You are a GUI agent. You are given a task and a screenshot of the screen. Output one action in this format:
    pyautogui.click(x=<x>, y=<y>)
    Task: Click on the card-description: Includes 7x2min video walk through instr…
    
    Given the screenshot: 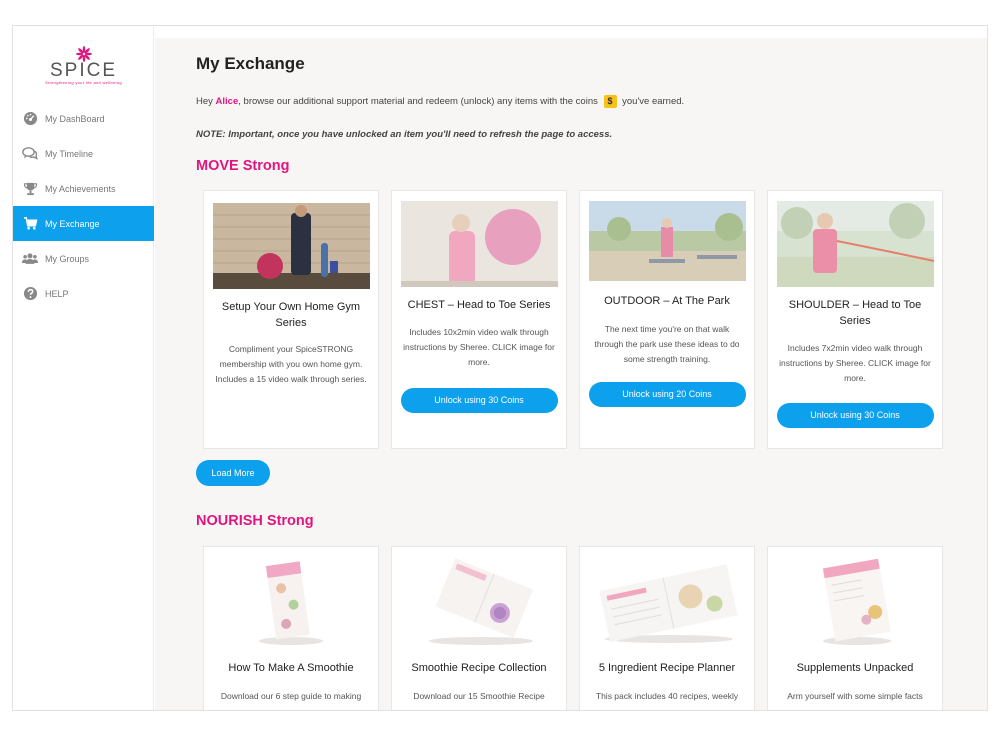 What is the action you would take?
    pyautogui.click(x=855, y=363)
    